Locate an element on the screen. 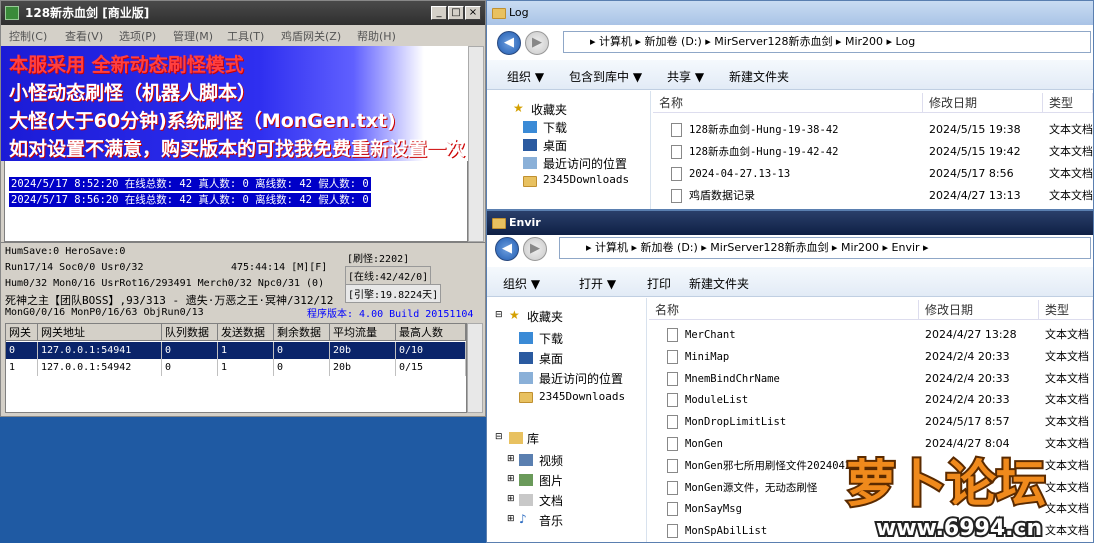 The height and width of the screenshot is (543, 1094). maximize-button: □ is located at coordinates (456, 13).